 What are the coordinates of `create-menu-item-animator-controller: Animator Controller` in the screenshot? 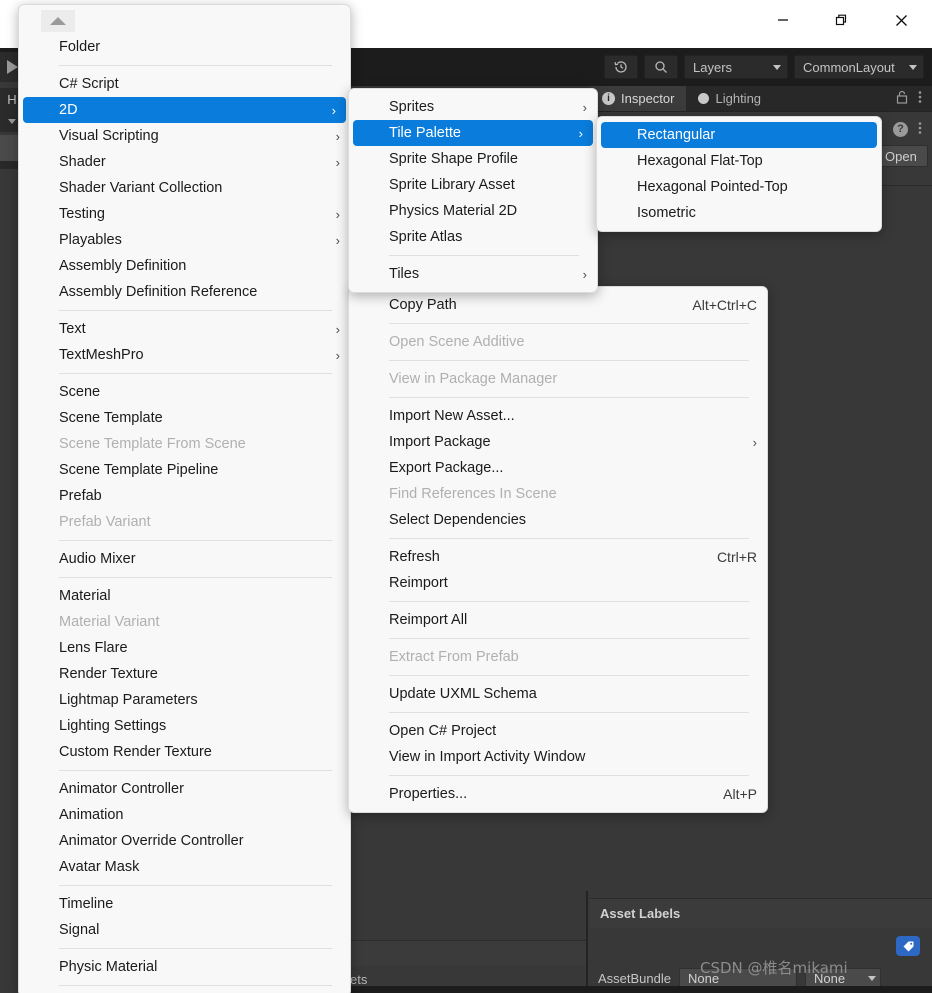 It's located at (184, 789).